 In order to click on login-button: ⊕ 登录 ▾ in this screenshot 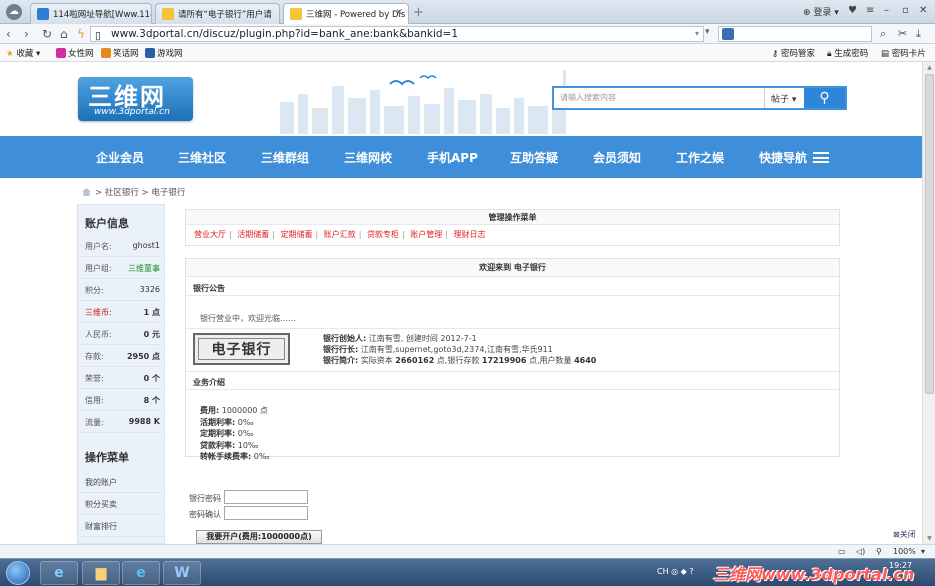, I will do `click(821, 11)`.